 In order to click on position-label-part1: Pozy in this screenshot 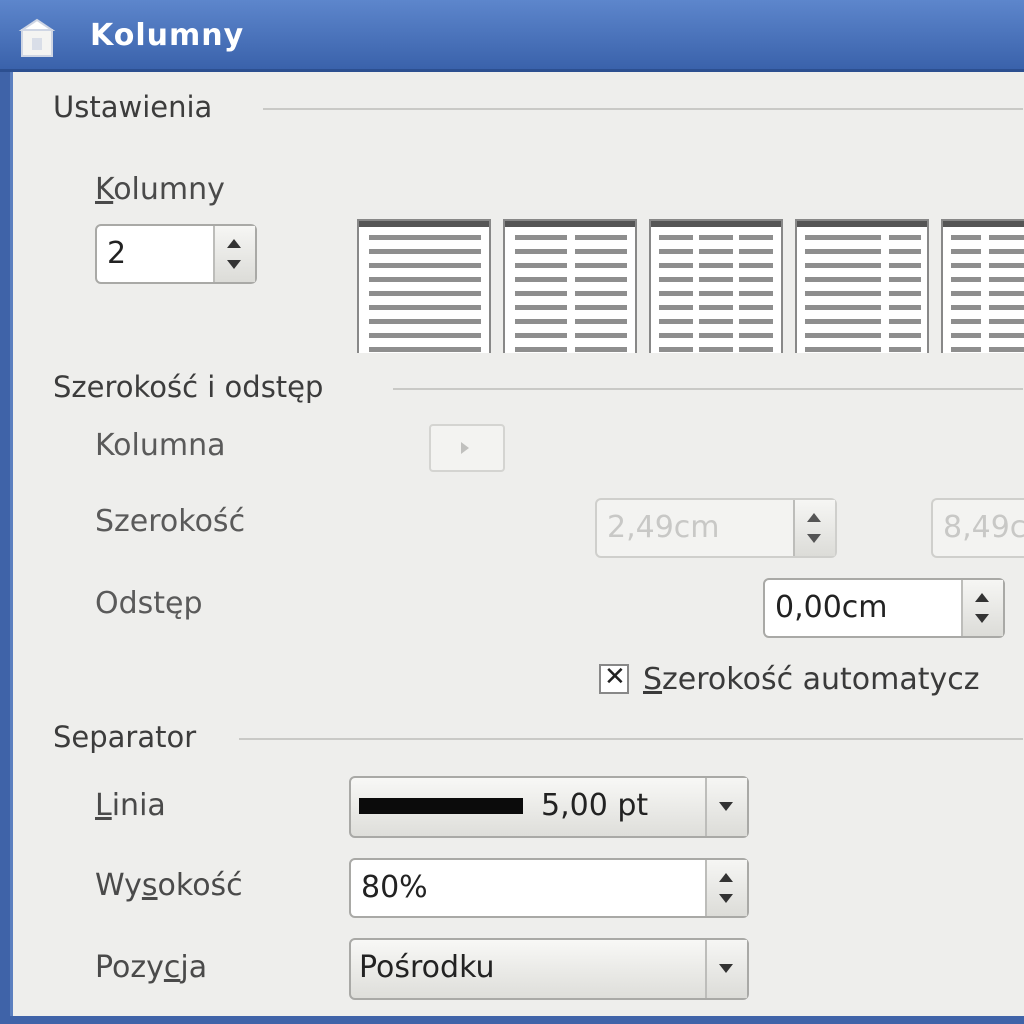, I will do `click(129, 967)`.